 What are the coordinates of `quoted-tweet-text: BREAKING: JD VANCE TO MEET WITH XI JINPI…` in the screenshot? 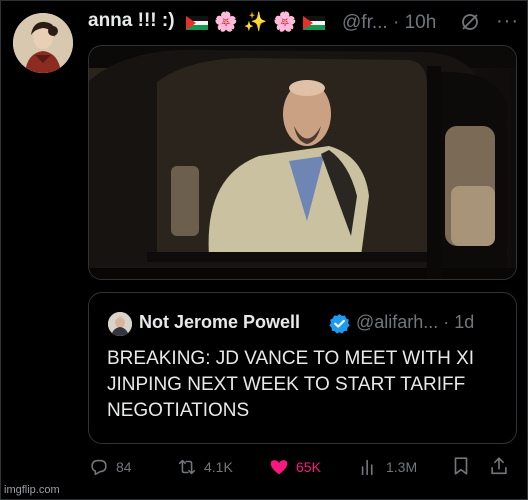 It's located at (291, 384).